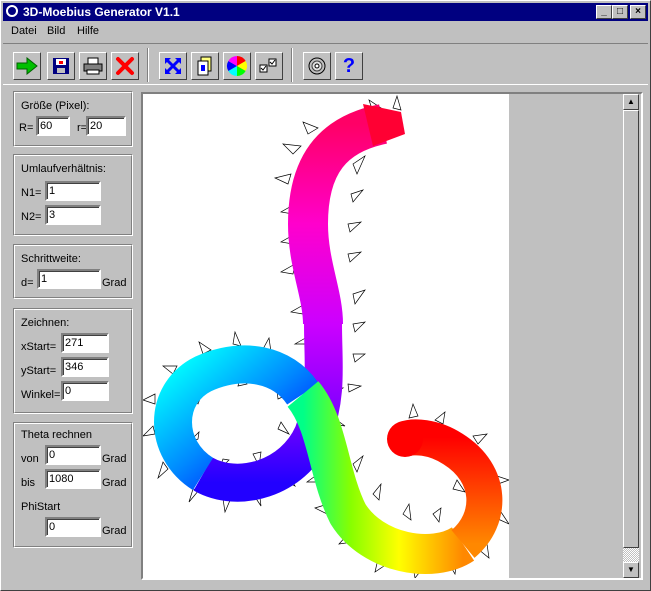 Image resolution: width=651 pixels, height=591 pixels. I want to click on start-arrow-icon, so click(27, 66).